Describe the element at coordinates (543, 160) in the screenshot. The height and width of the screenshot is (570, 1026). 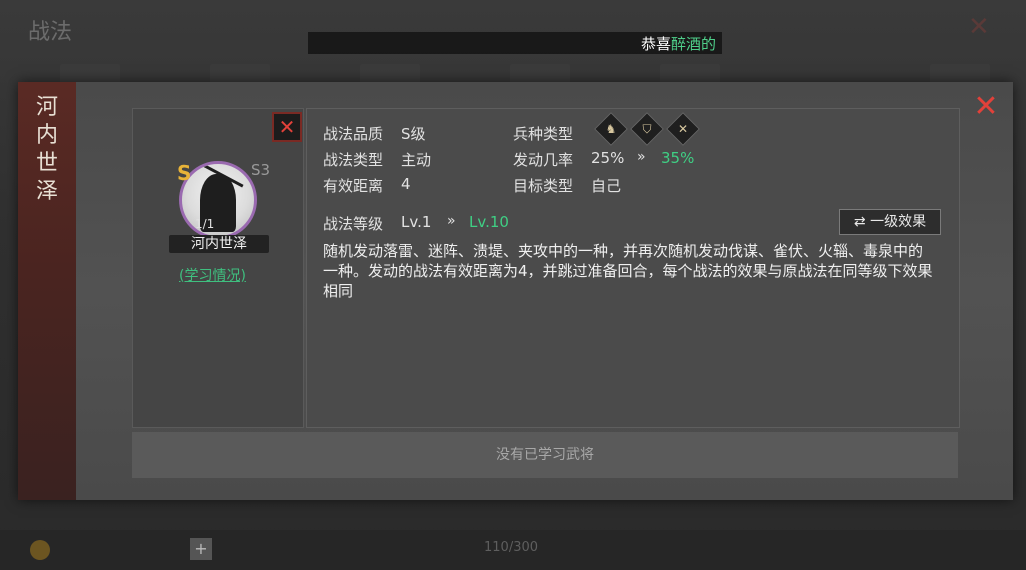
I see `trigger-rate-label: 发动几率` at that location.